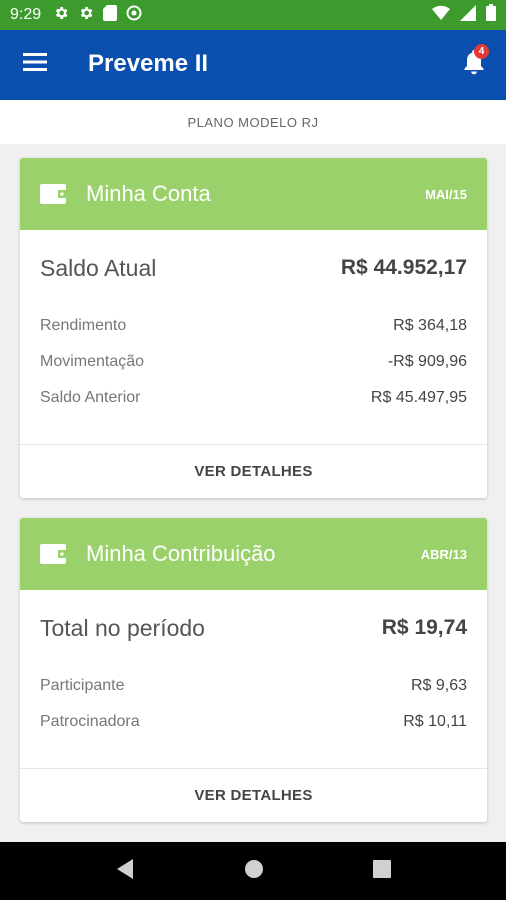  What do you see at coordinates (253, 398) in the screenshot?
I see `list-item: Saldo Anterior R$ 45.497,95` at bounding box center [253, 398].